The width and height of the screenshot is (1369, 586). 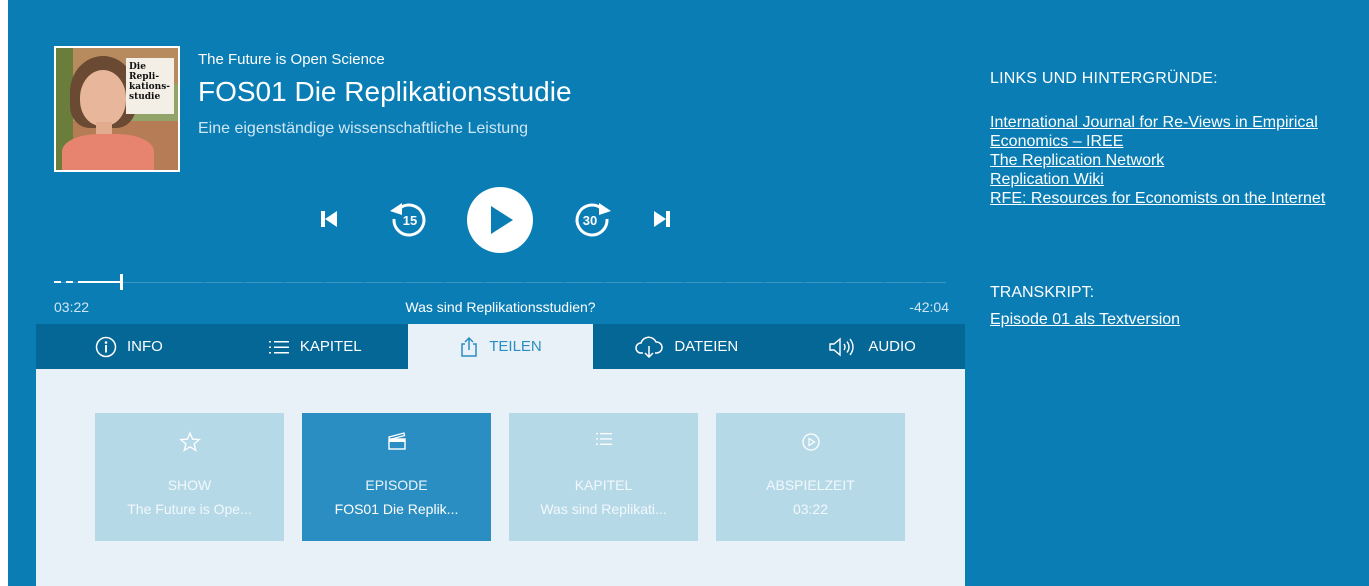 I want to click on tab-dateien-label: DATEIEN, so click(x=706, y=346).